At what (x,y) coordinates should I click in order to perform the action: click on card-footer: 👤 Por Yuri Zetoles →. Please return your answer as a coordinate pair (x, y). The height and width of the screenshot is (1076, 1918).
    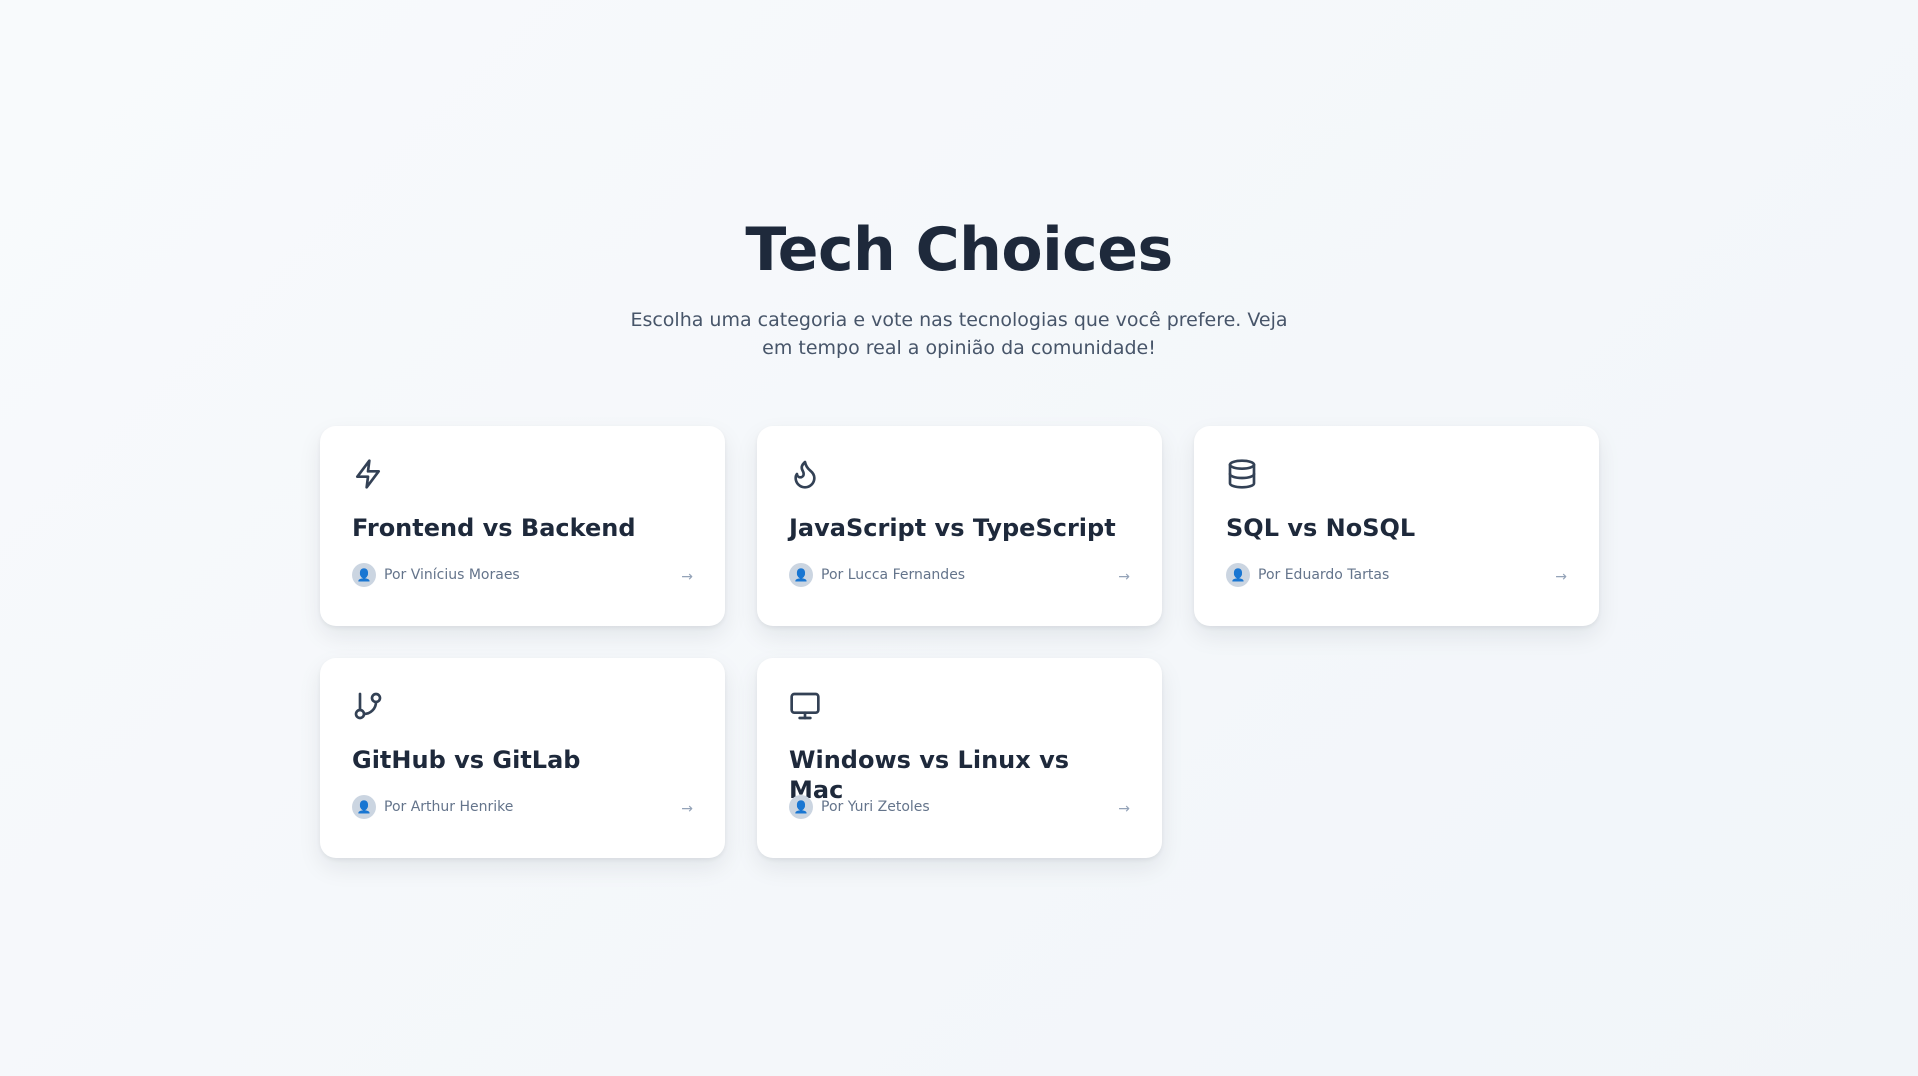
    Looking at the image, I should click on (959, 807).